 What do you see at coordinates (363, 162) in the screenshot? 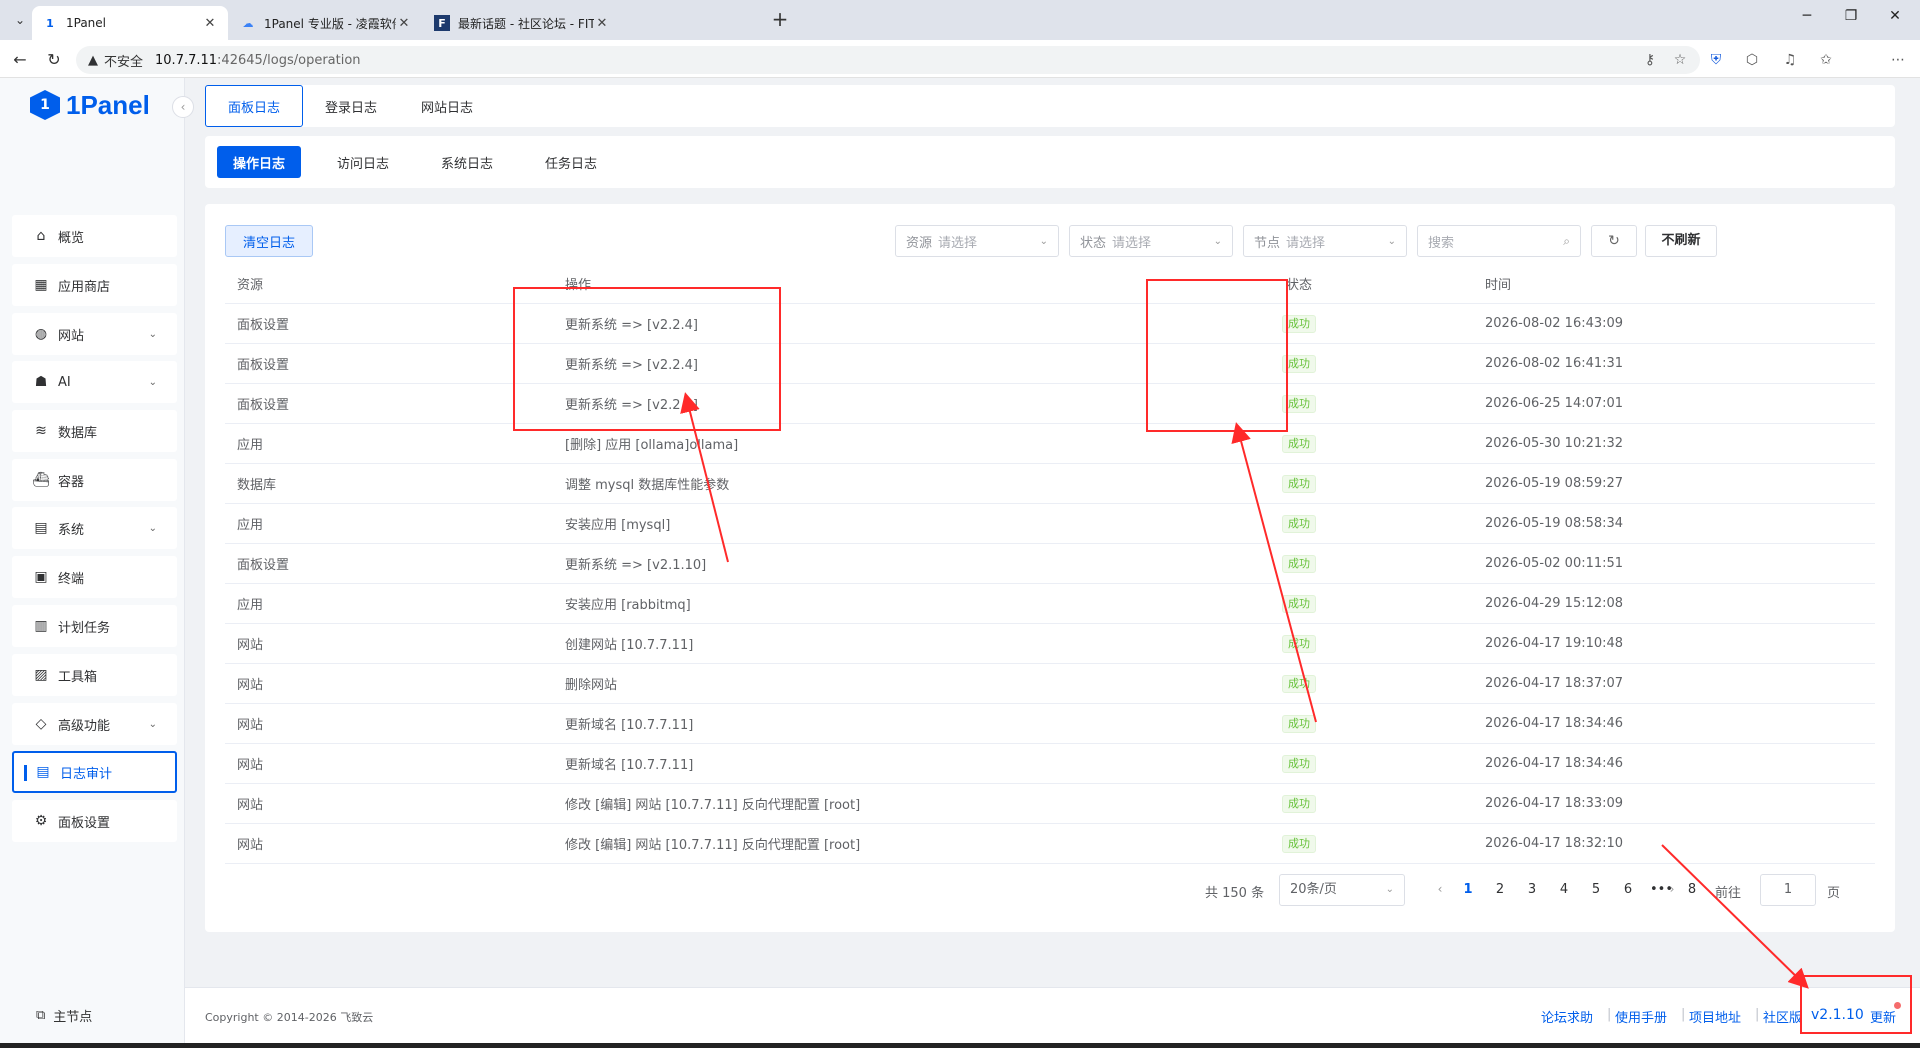
I see `tab-access-logs: 访问日志` at bounding box center [363, 162].